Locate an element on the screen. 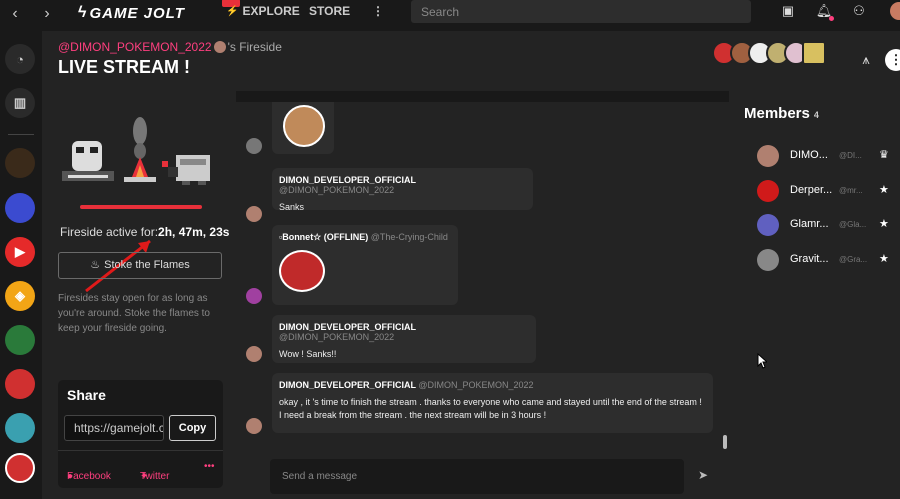 This screenshot has width=900, height=499. share-title: Share is located at coordinates (86, 395).